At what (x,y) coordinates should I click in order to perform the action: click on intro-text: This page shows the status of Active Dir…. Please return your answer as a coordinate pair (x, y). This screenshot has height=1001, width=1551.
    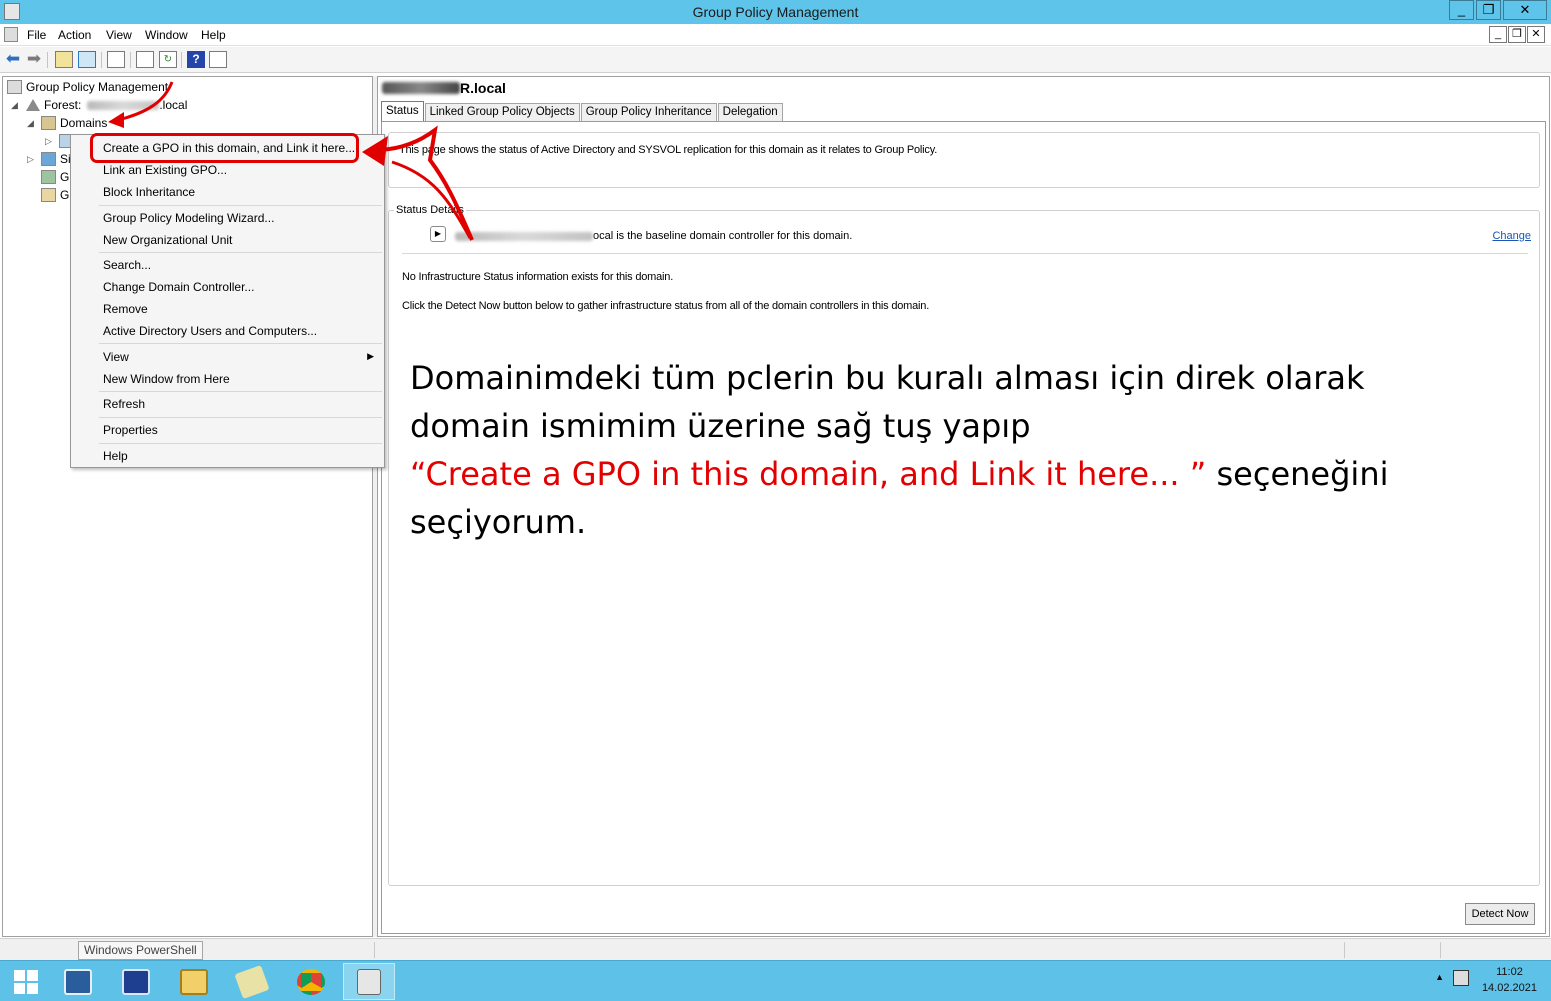
    Looking at the image, I should click on (668, 150).